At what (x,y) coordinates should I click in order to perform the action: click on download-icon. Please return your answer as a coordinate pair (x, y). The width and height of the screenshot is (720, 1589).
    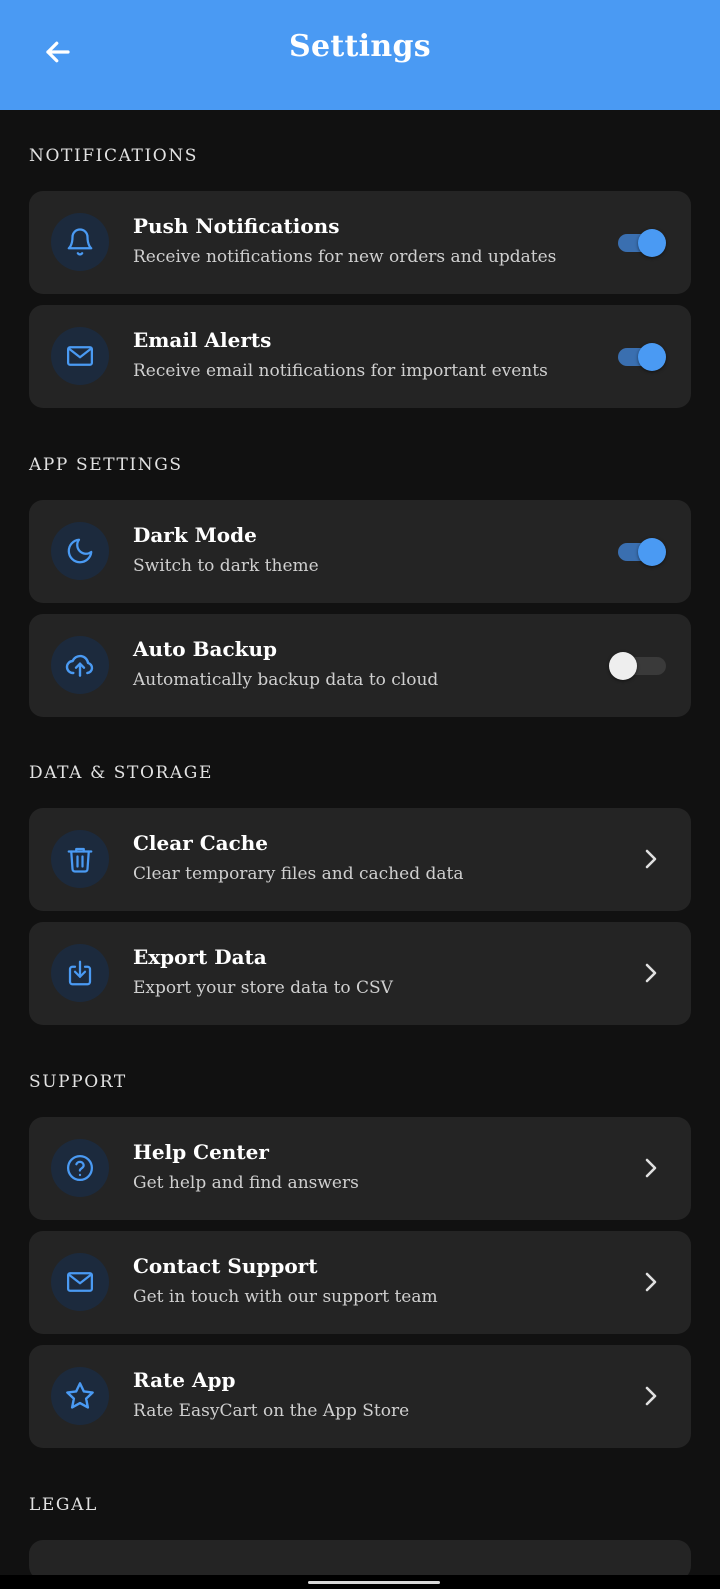
    Looking at the image, I should click on (80, 973).